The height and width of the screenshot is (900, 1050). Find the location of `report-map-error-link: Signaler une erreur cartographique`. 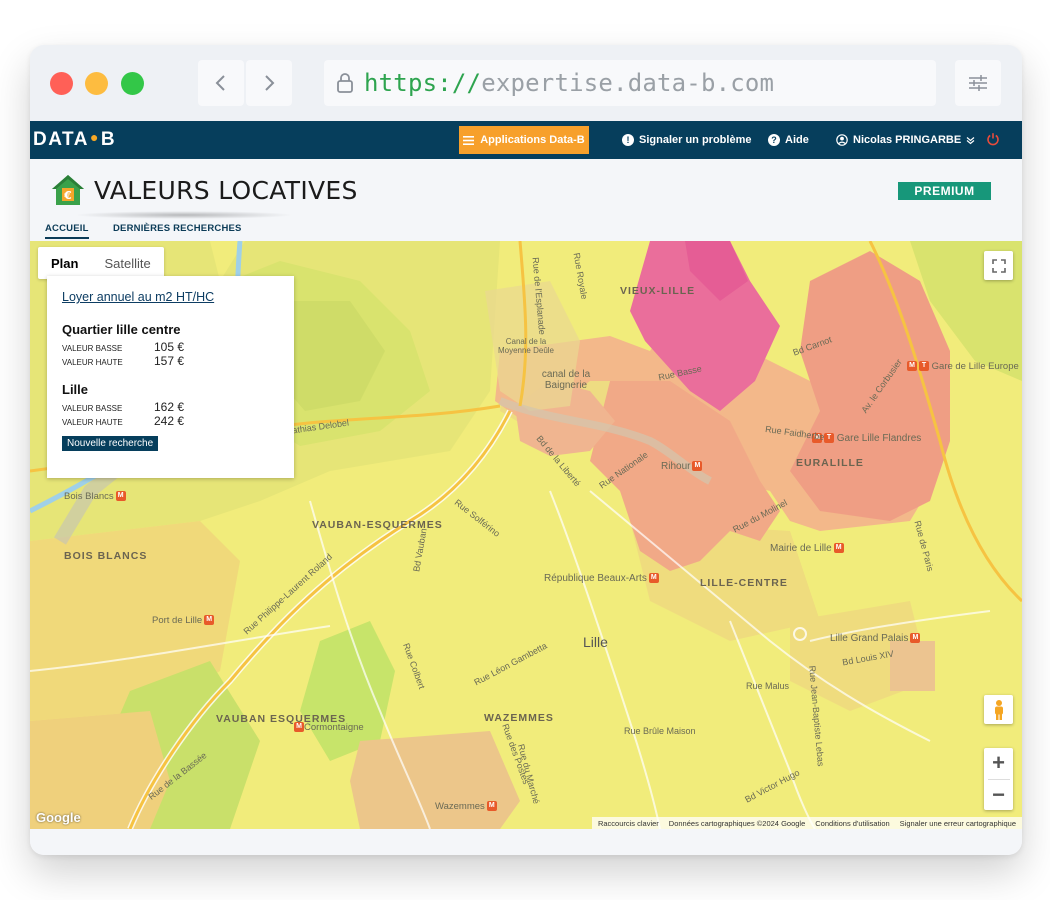

report-map-error-link: Signaler une erreur cartographique is located at coordinates (958, 823).